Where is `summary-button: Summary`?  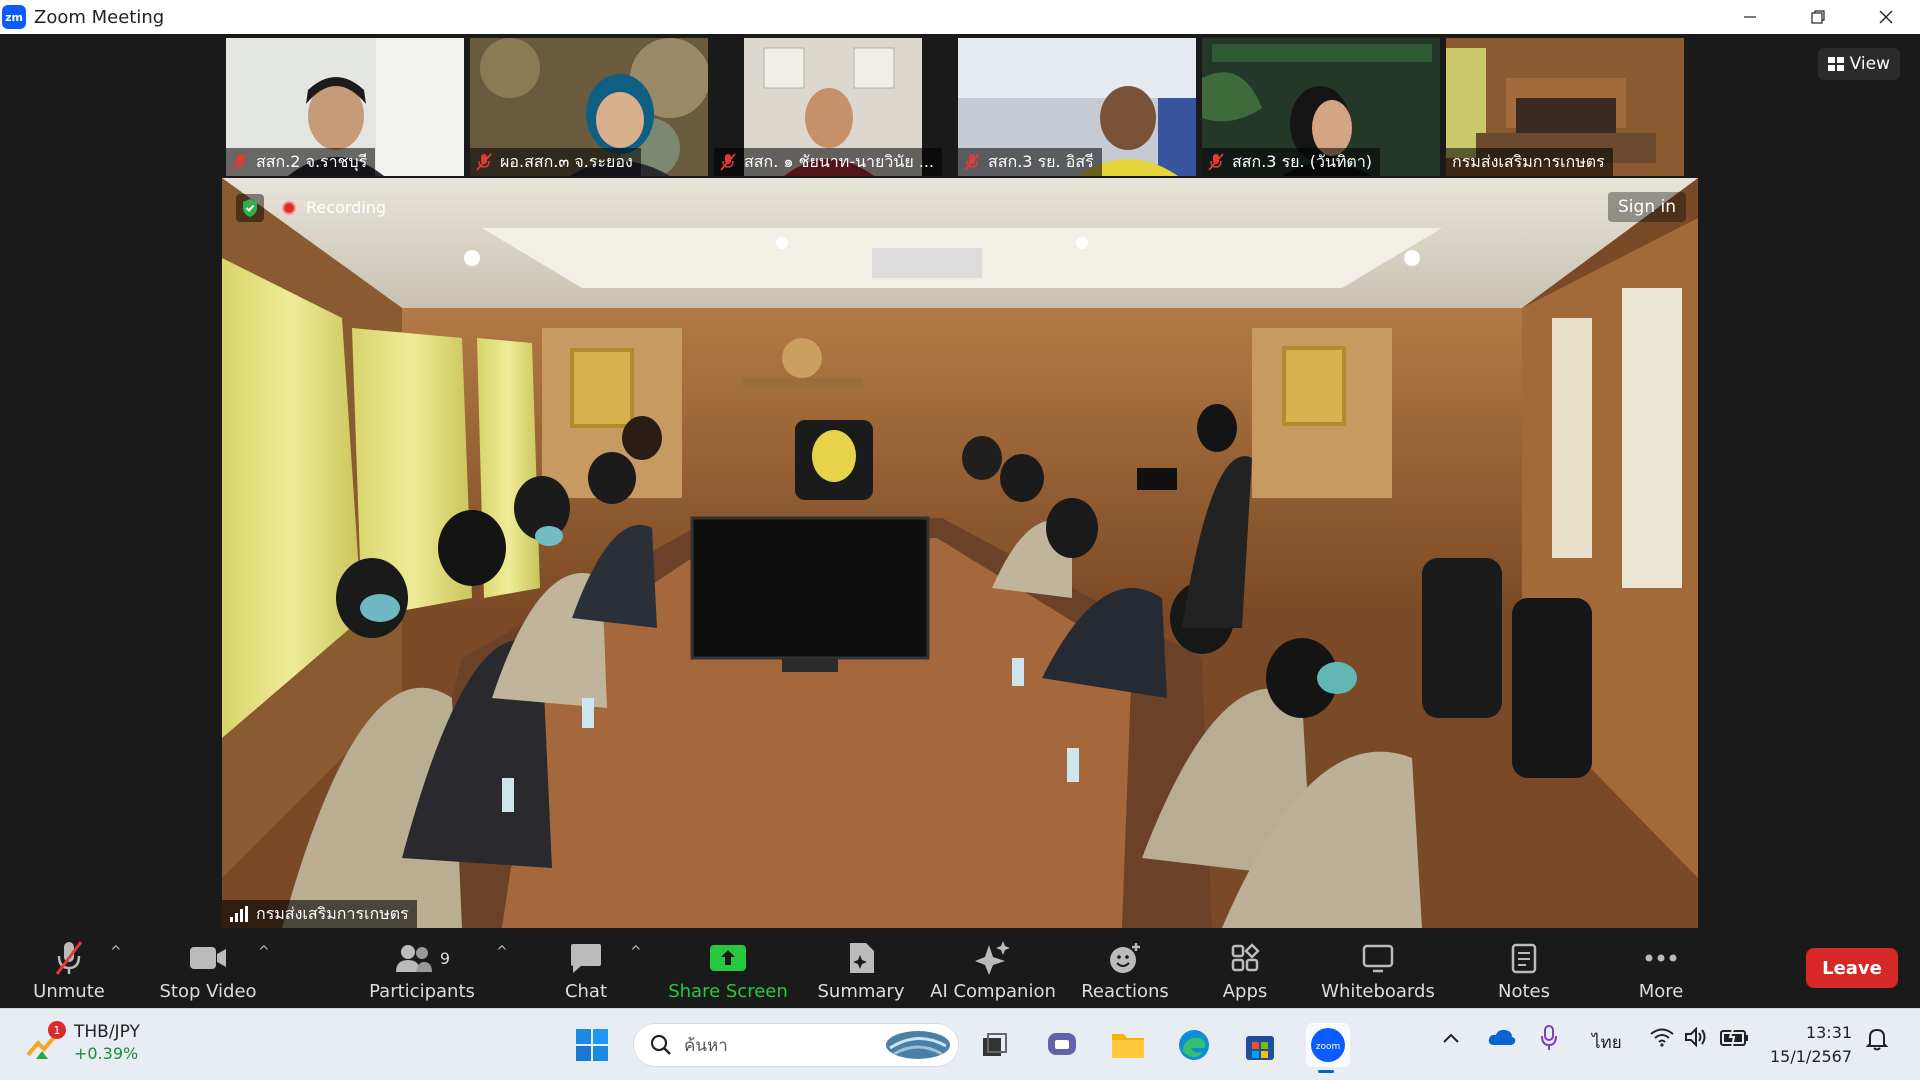 summary-button: Summary is located at coordinates (861, 969).